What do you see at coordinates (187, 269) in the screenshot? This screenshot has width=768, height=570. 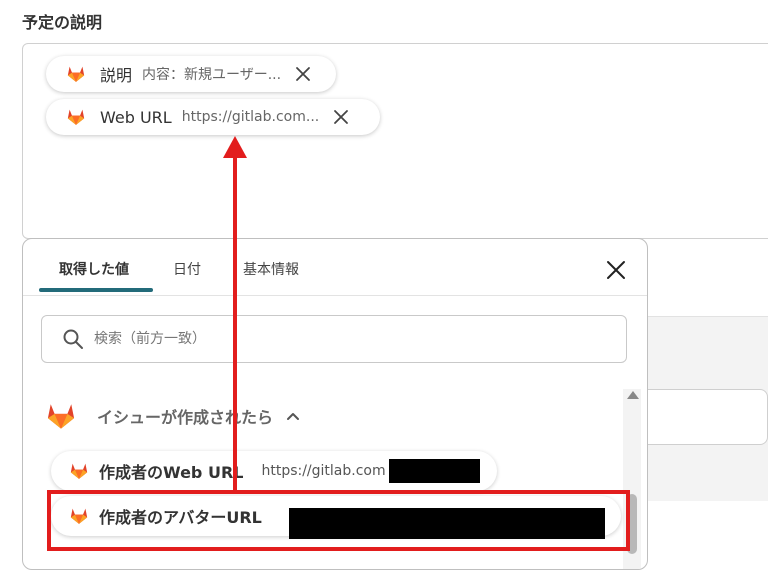 I see `tab-date: 日付` at bounding box center [187, 269].